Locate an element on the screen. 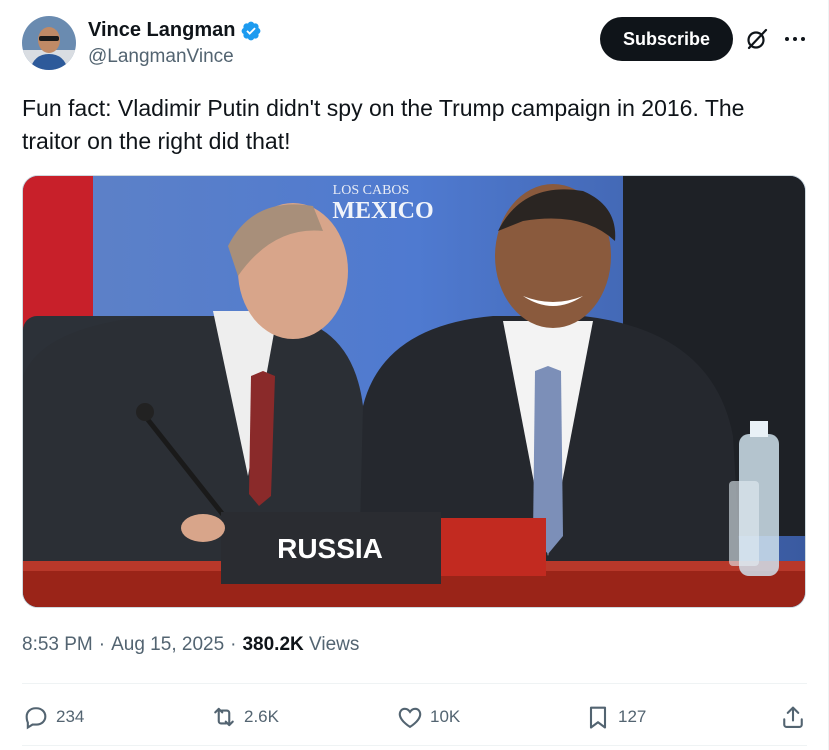 The height and width of the screenshot is (750, 829). tweet-time: 8:53 PM is located at coordinates (57, 645).